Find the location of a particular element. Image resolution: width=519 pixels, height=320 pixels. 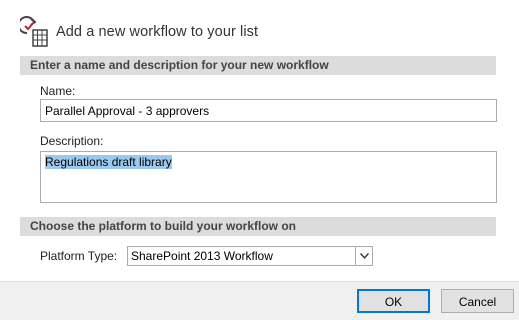

ok-button: OK is located at coordinates (393, 301).